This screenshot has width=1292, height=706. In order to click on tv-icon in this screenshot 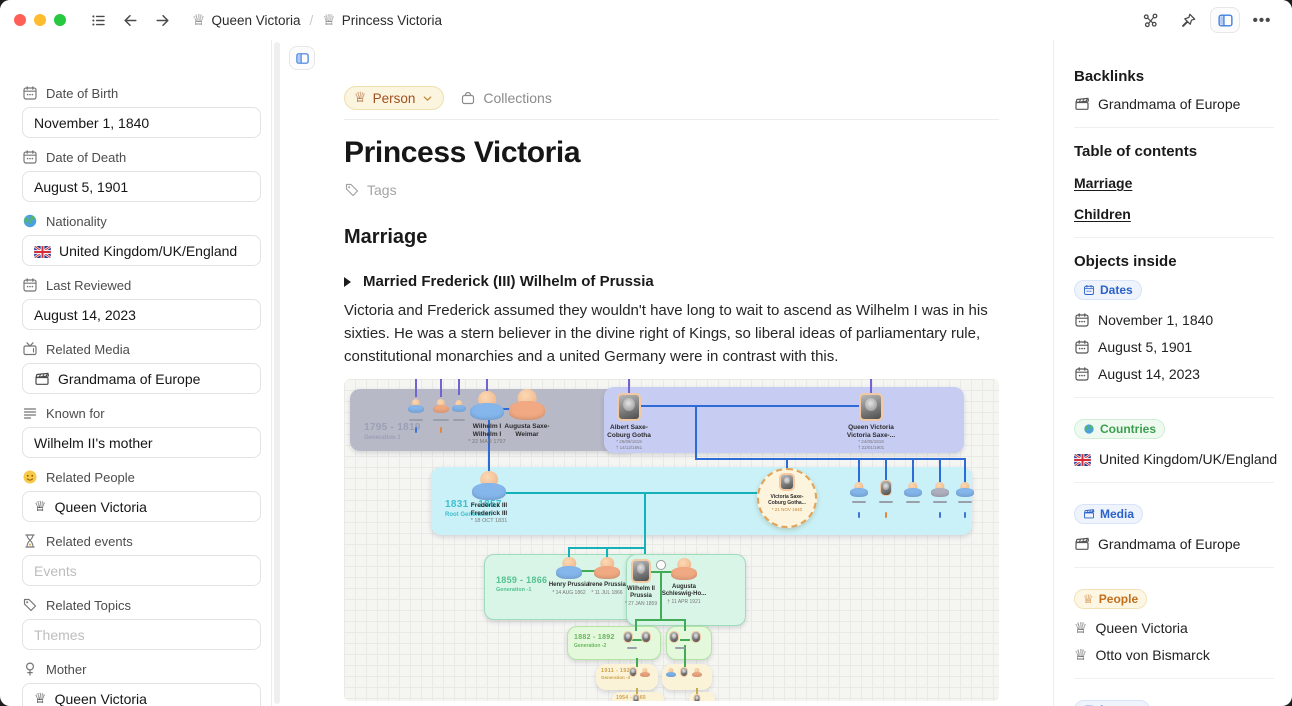, I will do `click(30, 349)`.